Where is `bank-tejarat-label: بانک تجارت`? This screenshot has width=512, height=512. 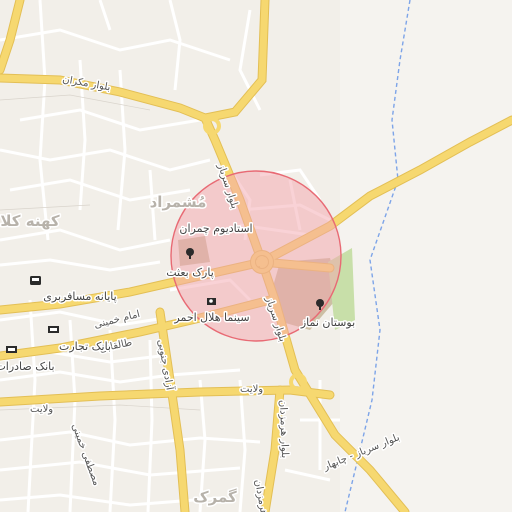
bank-tejarat-label: بانک تجارت is located at coordinates (85, 346).